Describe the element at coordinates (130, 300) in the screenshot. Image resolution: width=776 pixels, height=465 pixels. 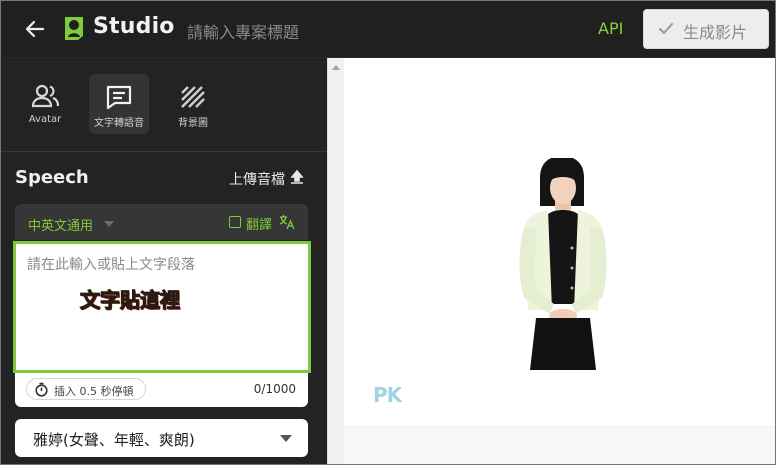
I see `paste-here-annotation: 文字貼這裡` at that location.